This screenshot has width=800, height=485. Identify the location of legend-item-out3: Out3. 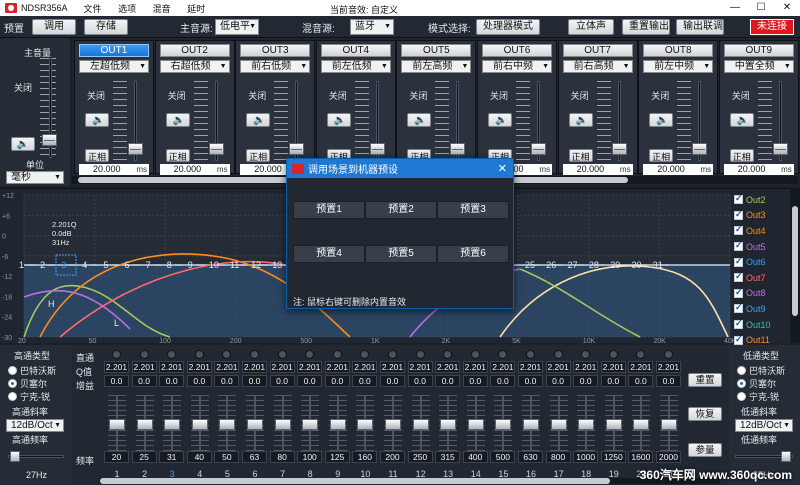
(760, 216).